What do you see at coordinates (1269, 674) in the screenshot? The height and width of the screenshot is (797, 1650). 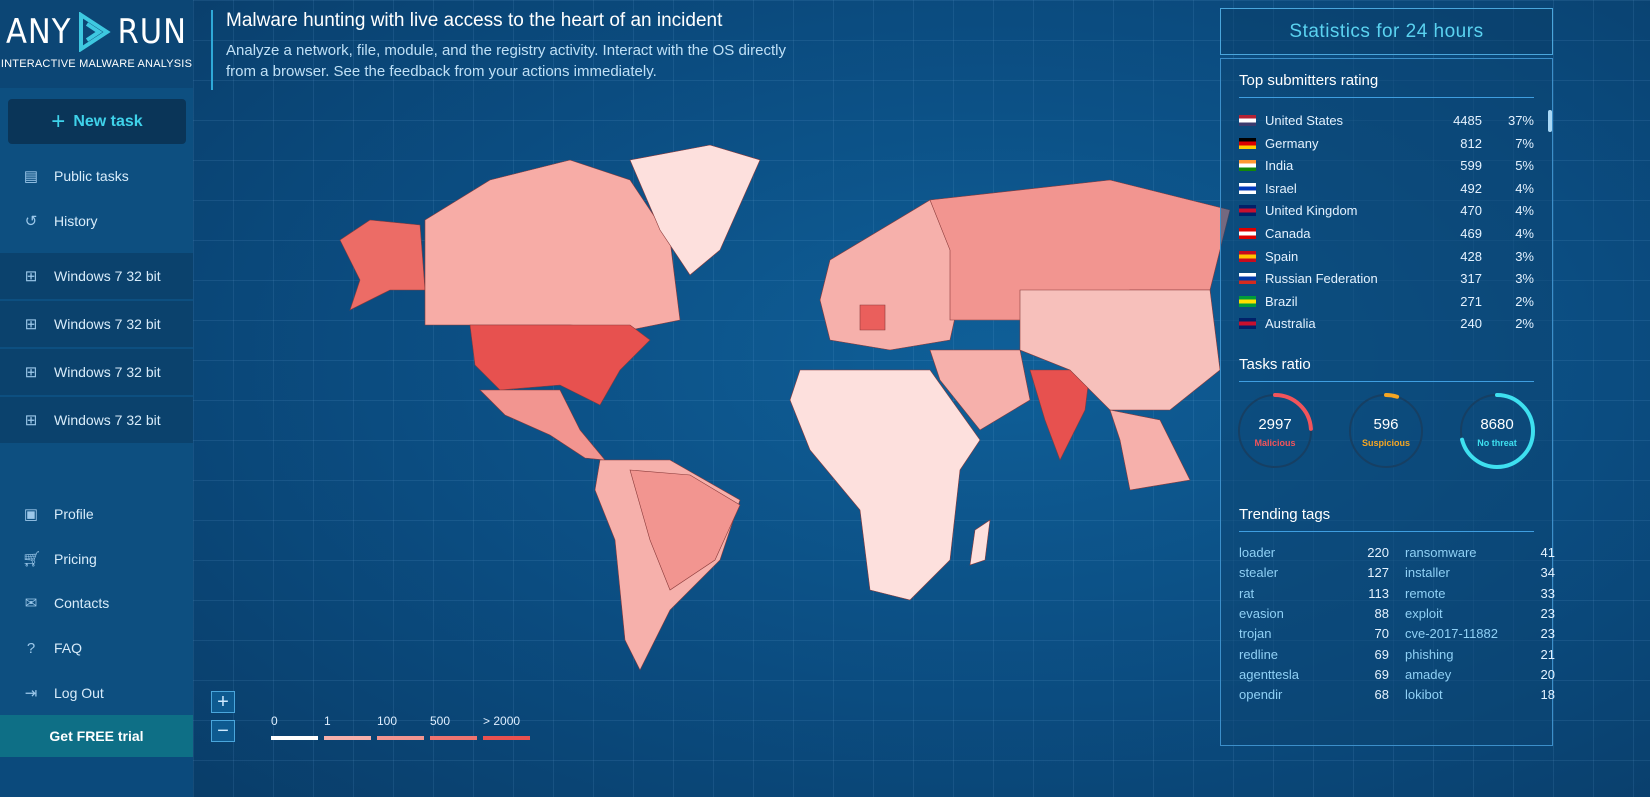 I see `tag-name: agenttesla` at bounding box center [1269, 674].